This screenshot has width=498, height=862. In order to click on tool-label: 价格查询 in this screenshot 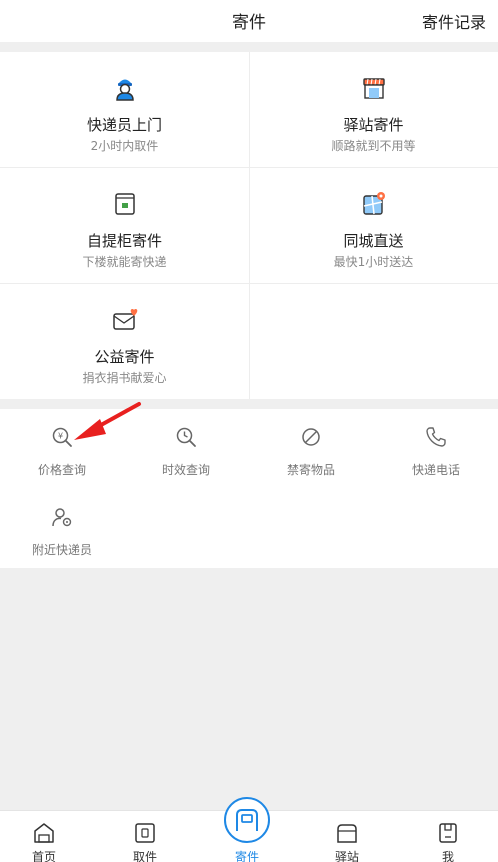, I will do `click(61, 470)`.